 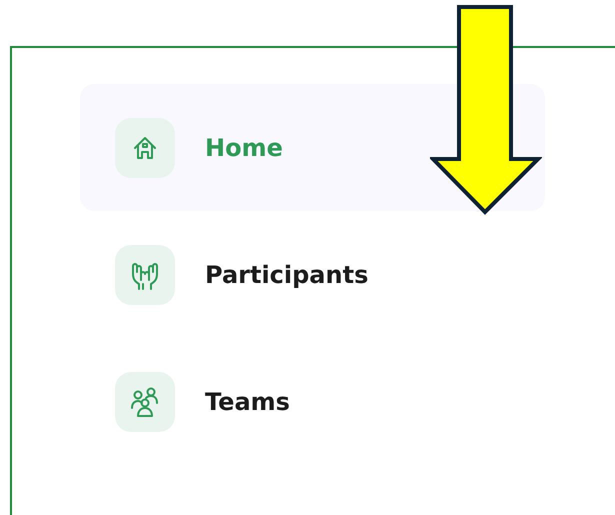 I want to click on nav-label: Participants, so click(x=286, y=274).